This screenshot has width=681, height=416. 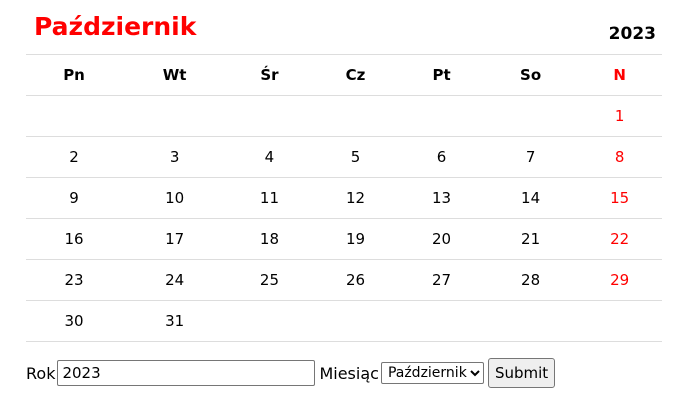 What do you see at coordinates (74, 198) in the screenshot?
I see `day-cell: 9` at bounding box center [74, 198].